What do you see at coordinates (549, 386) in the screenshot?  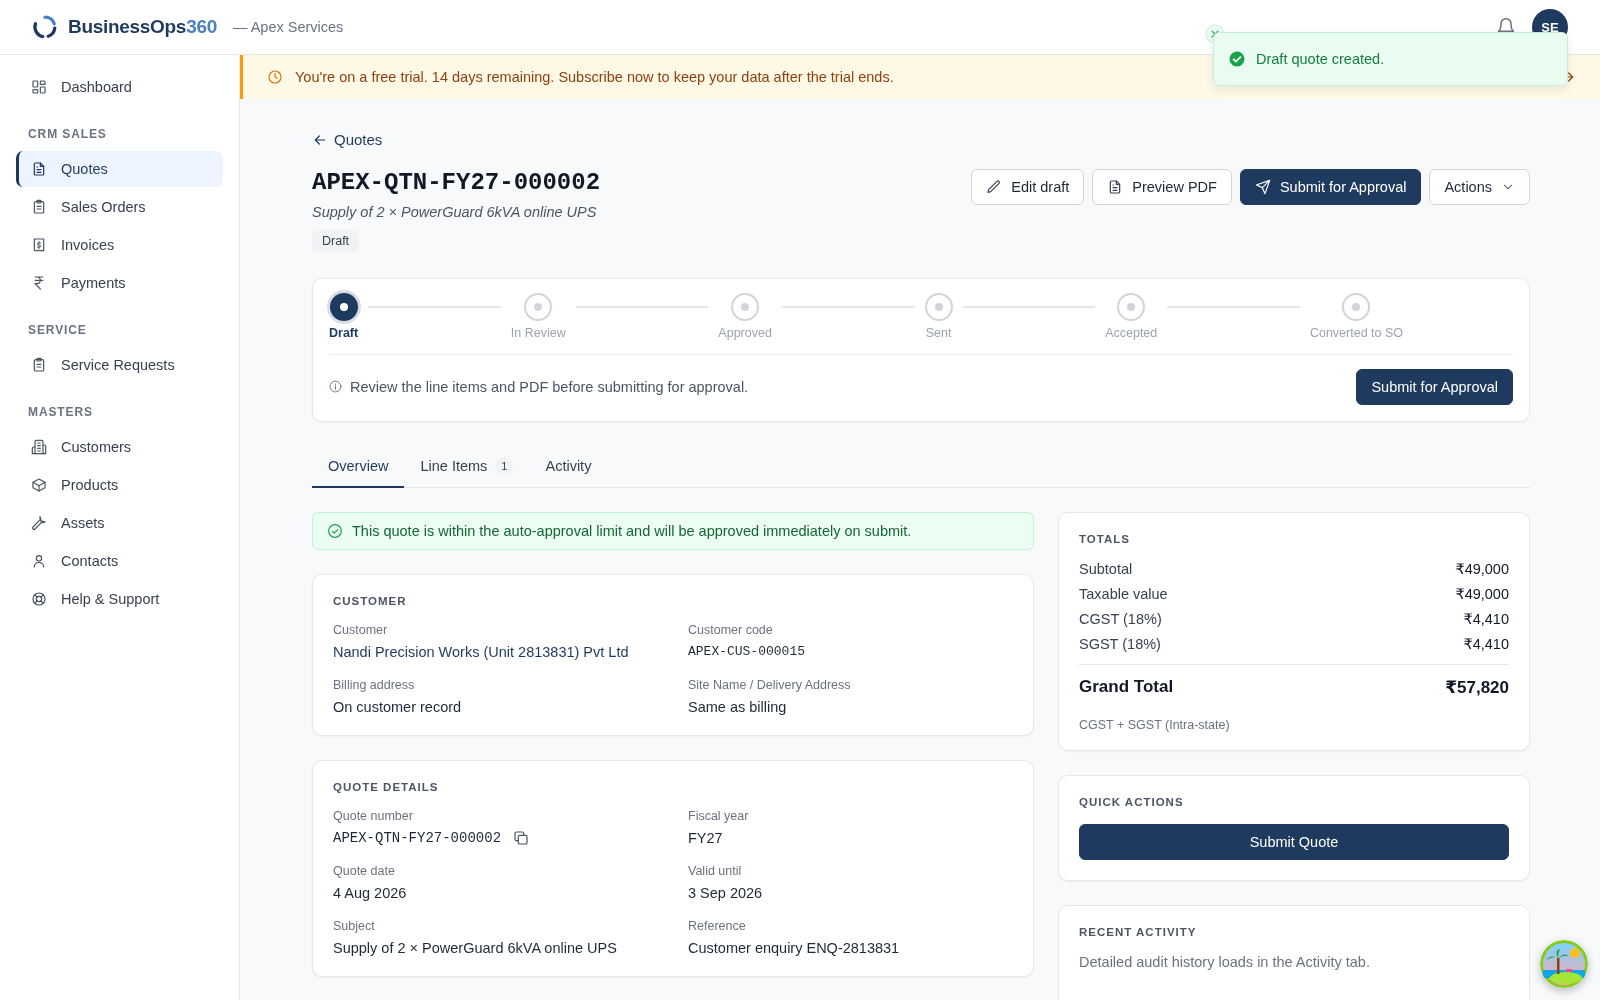 I see `hint-text: Review the line items and PDF before submitting for approval.` at bounding box center [549, 386].